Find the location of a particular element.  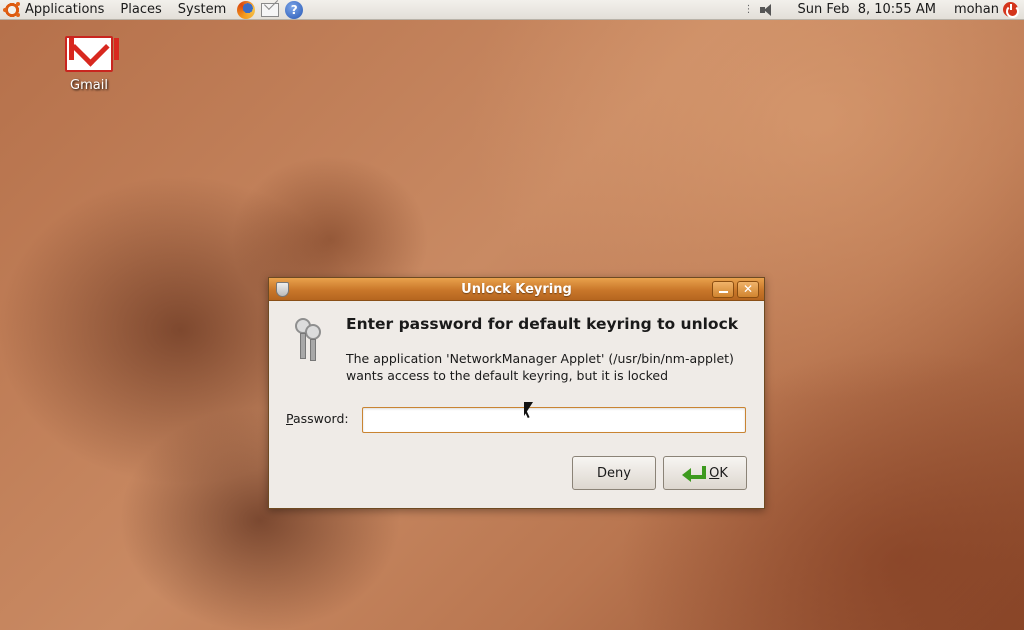

ubuntu-logo-icon is located at coordinates (12, 9).